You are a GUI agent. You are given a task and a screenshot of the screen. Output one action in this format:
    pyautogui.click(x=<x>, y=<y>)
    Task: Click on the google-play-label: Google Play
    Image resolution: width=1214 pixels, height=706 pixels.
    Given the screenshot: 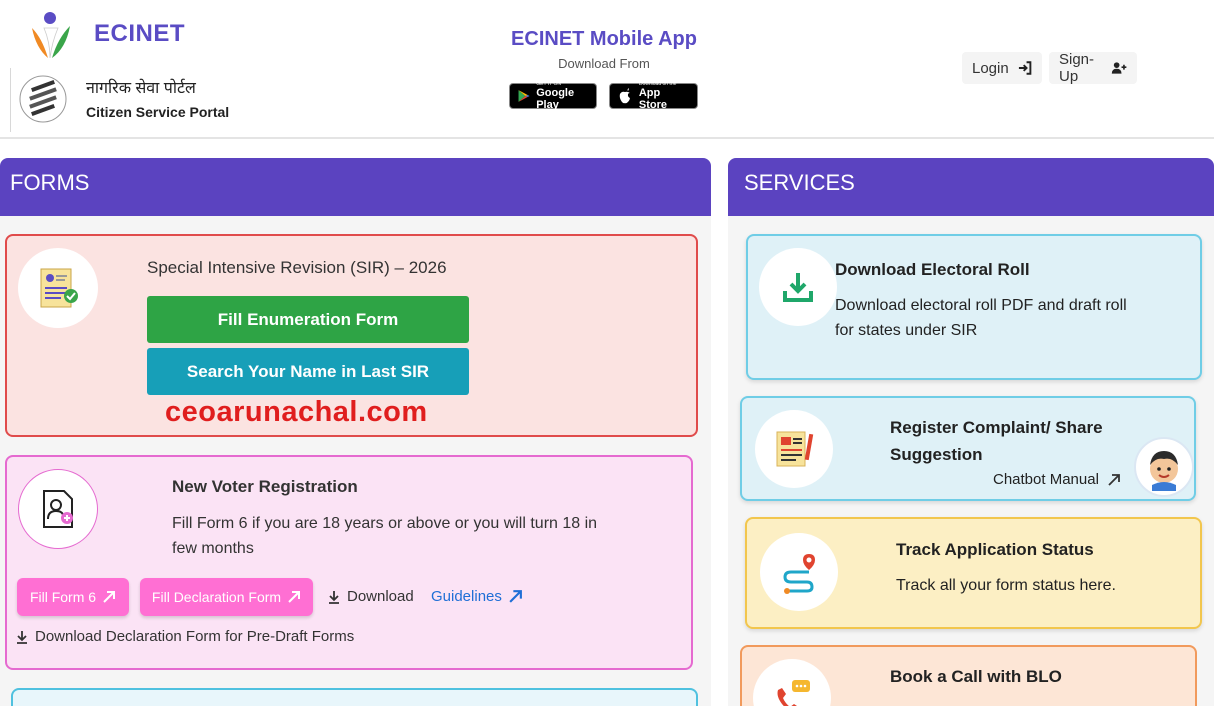 What is the action you would take?
    pyautogui.click(x=555, y=99)
    